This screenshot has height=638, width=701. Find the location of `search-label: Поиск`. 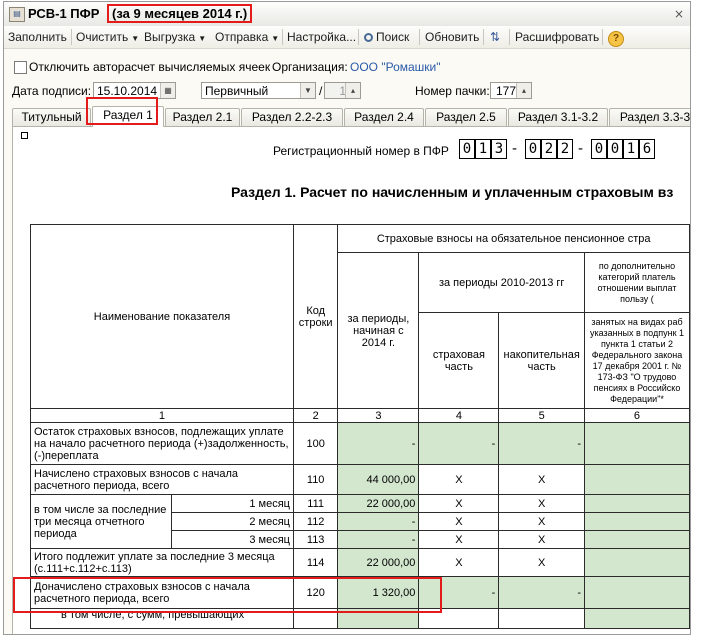

search-label: Поиск is located at coordinates (393, 37).